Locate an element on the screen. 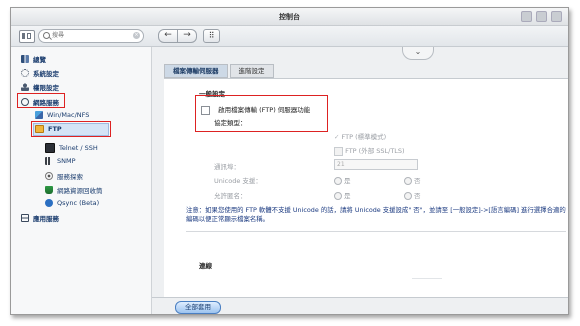  sidebar-item-privilege: 權限設定 is located at coordinates (40, 87).